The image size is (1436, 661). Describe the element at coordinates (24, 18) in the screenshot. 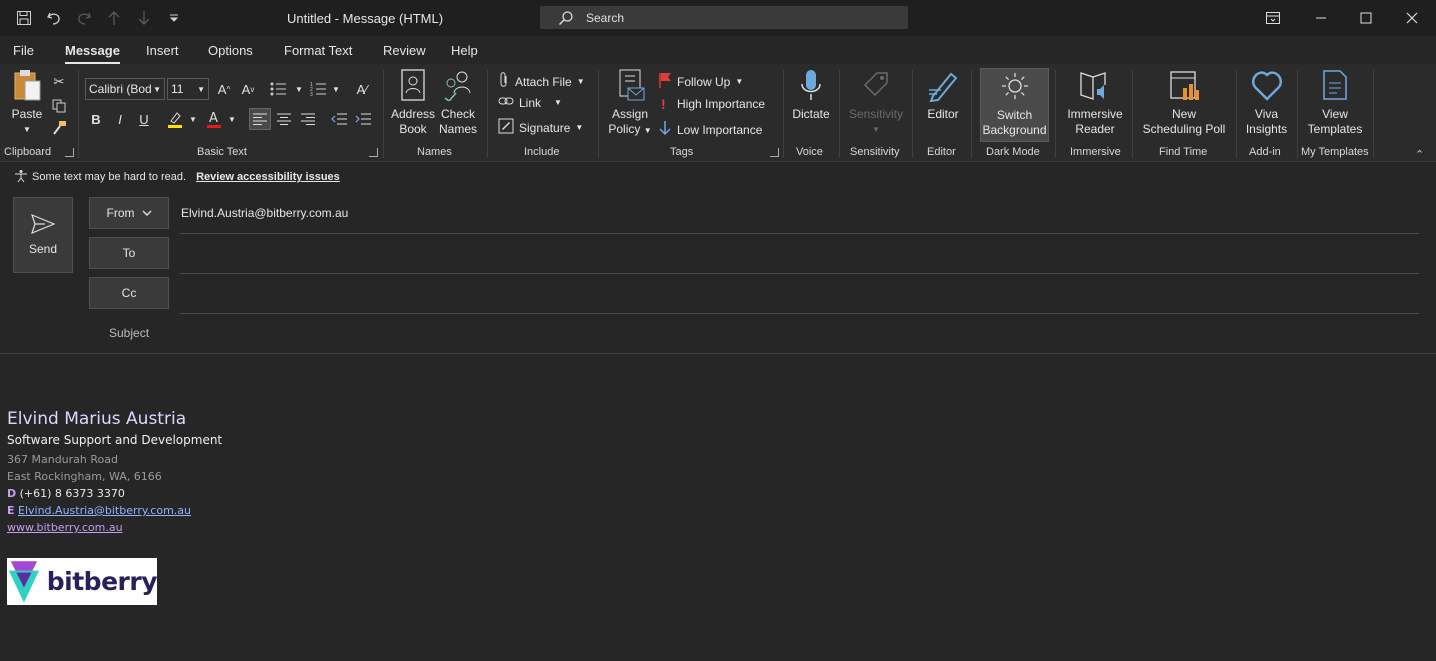

I see `save-icon` at that location.